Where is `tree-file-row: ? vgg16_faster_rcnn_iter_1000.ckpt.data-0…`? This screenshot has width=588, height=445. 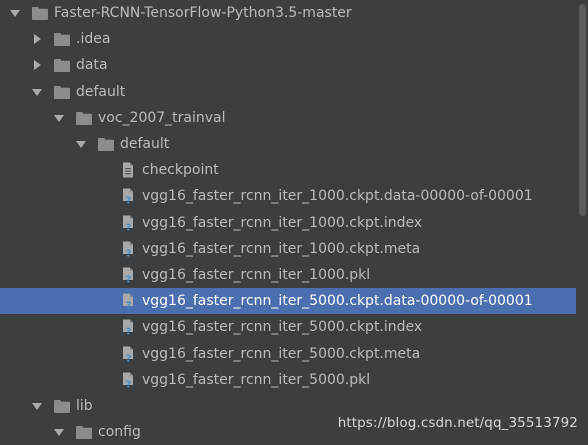 tree-file-row: ? vgg16_faster_rcnn_iter_1000.ckpt.data-0… is located at coordinates (288, 196).